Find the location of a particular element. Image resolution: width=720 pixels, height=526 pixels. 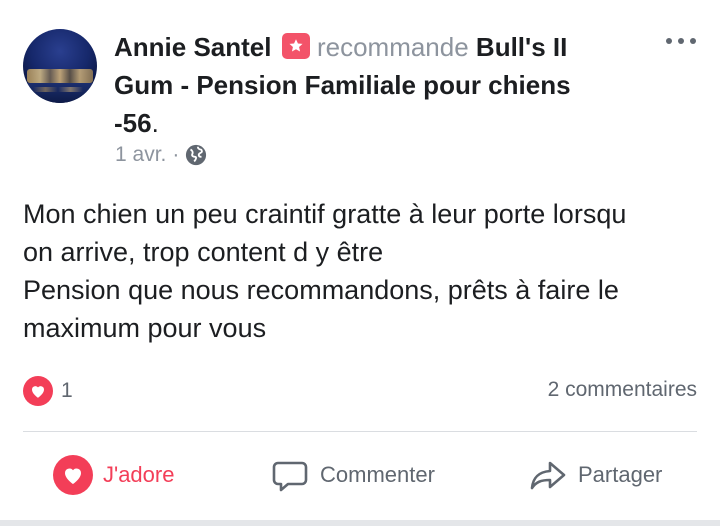

recommend-verb: recommande is located at coordinates (392, 47).